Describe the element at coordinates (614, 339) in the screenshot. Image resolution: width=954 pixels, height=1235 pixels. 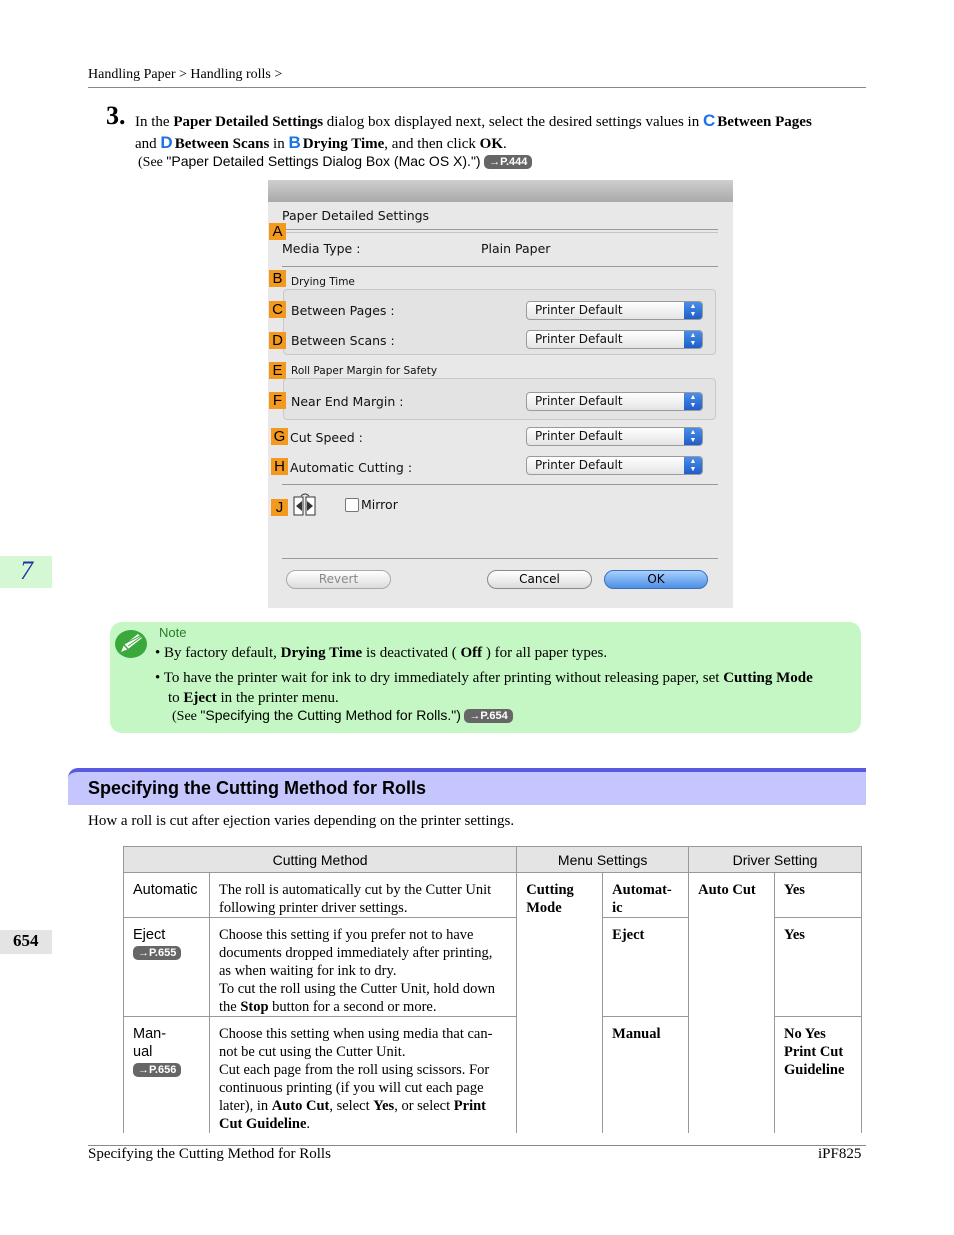
I see `between-scans-popup: Printer Default ▲ ▼` at that location.